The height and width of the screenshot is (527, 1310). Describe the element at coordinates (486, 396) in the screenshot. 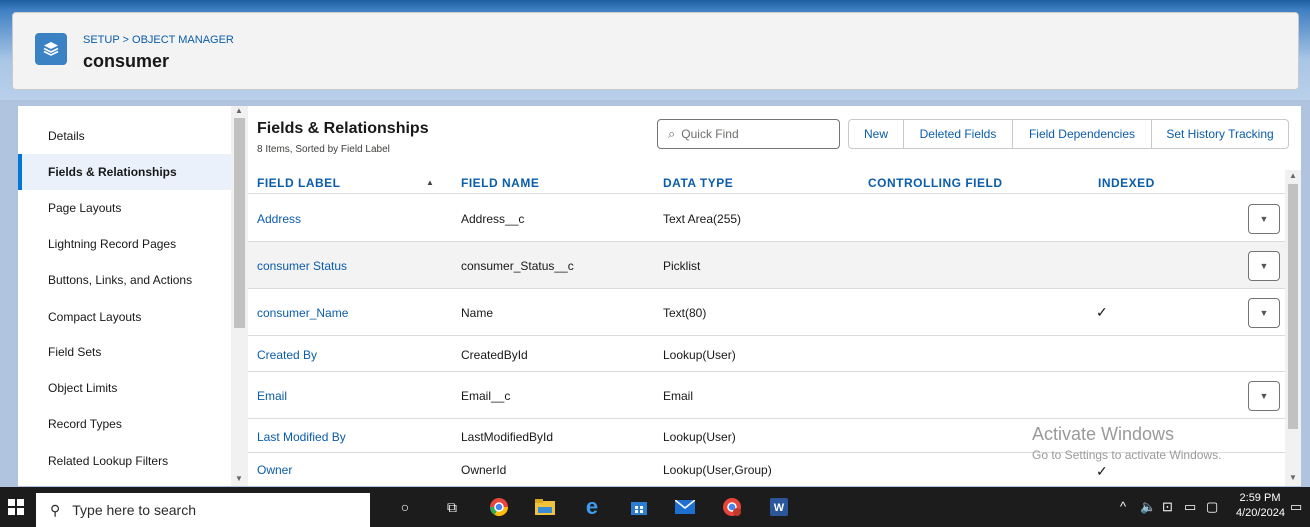

I see `field-api-name: Email__c` at that location.